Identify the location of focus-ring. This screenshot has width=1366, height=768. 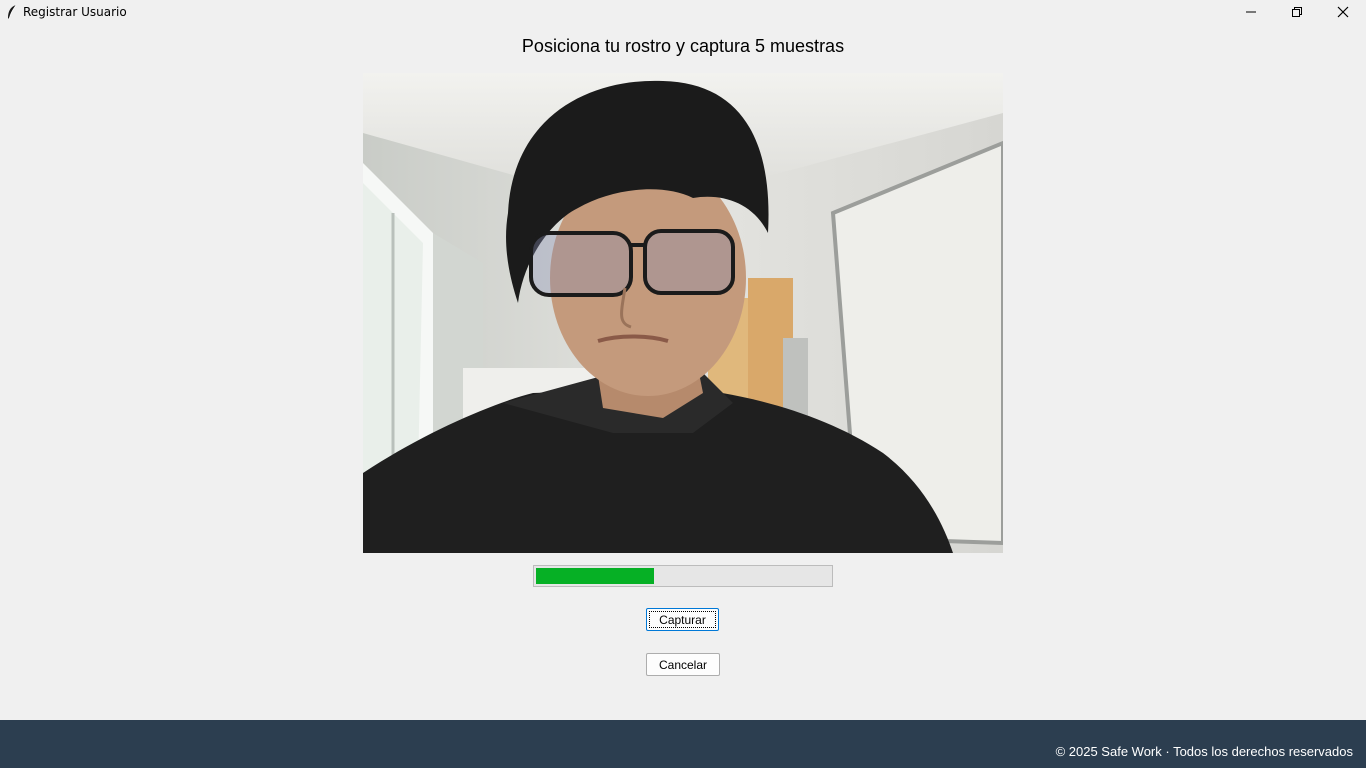
(682, 619).